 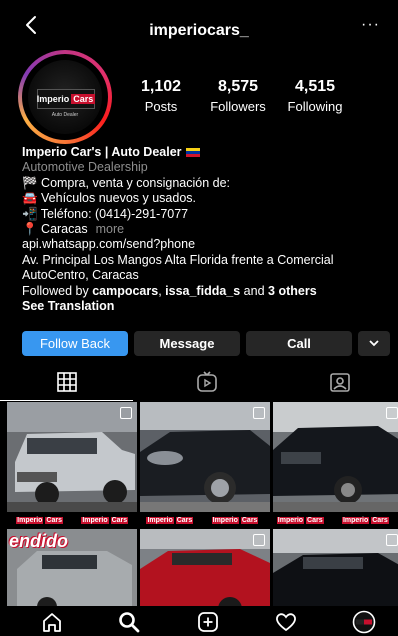 What do you see at coordinates (202, 291) in the screenshot?
I see `followed-by-user: issa_fidda_s` at bounding box center [202, 291].